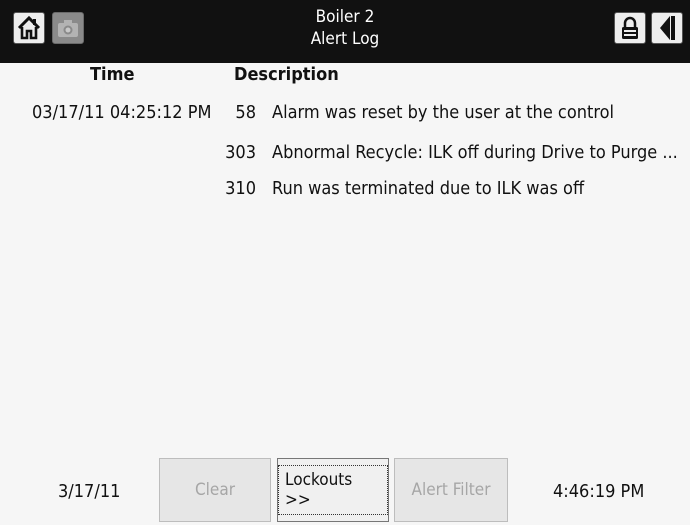  I want to click on alert-description: Run was terminated due to ILK was off, so click(428, 188).